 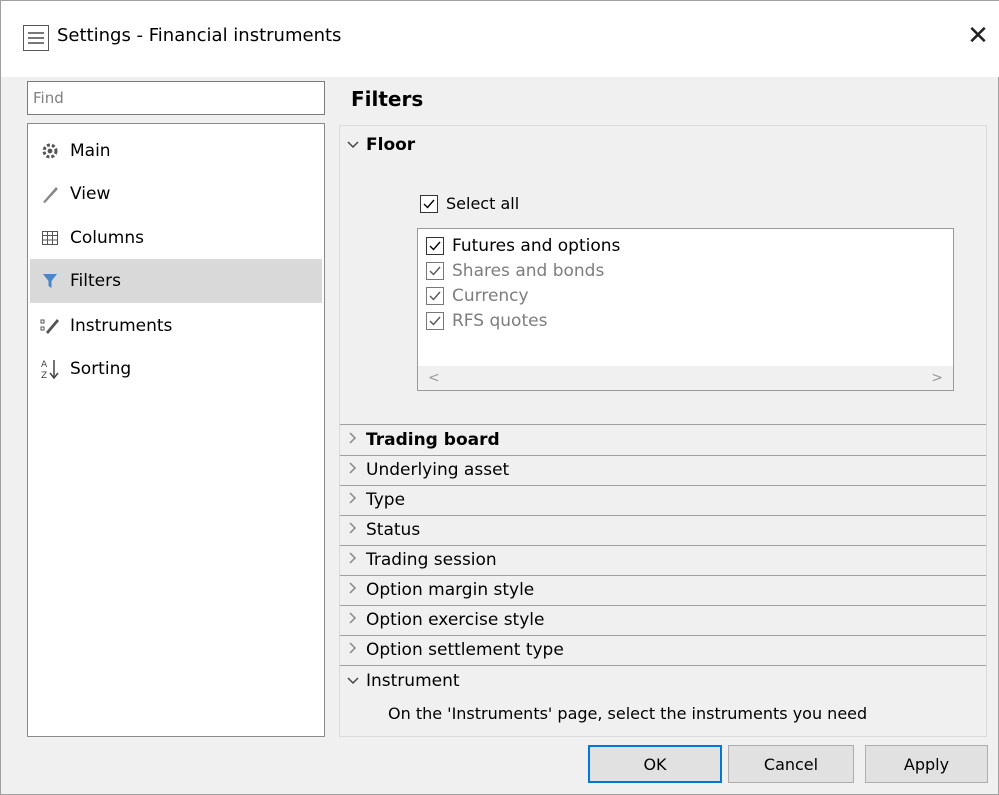 I want to click on section-label: Option exercise style, so click(x=455, y=620).